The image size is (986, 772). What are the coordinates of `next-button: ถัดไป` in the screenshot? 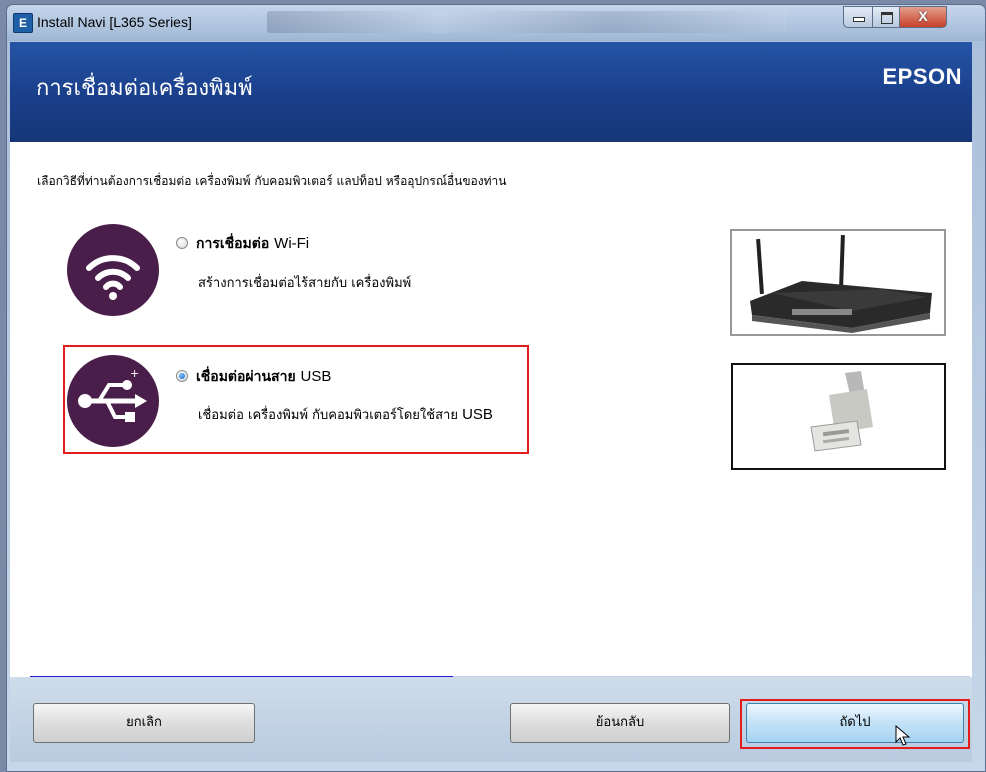 It's located at (855, 723).